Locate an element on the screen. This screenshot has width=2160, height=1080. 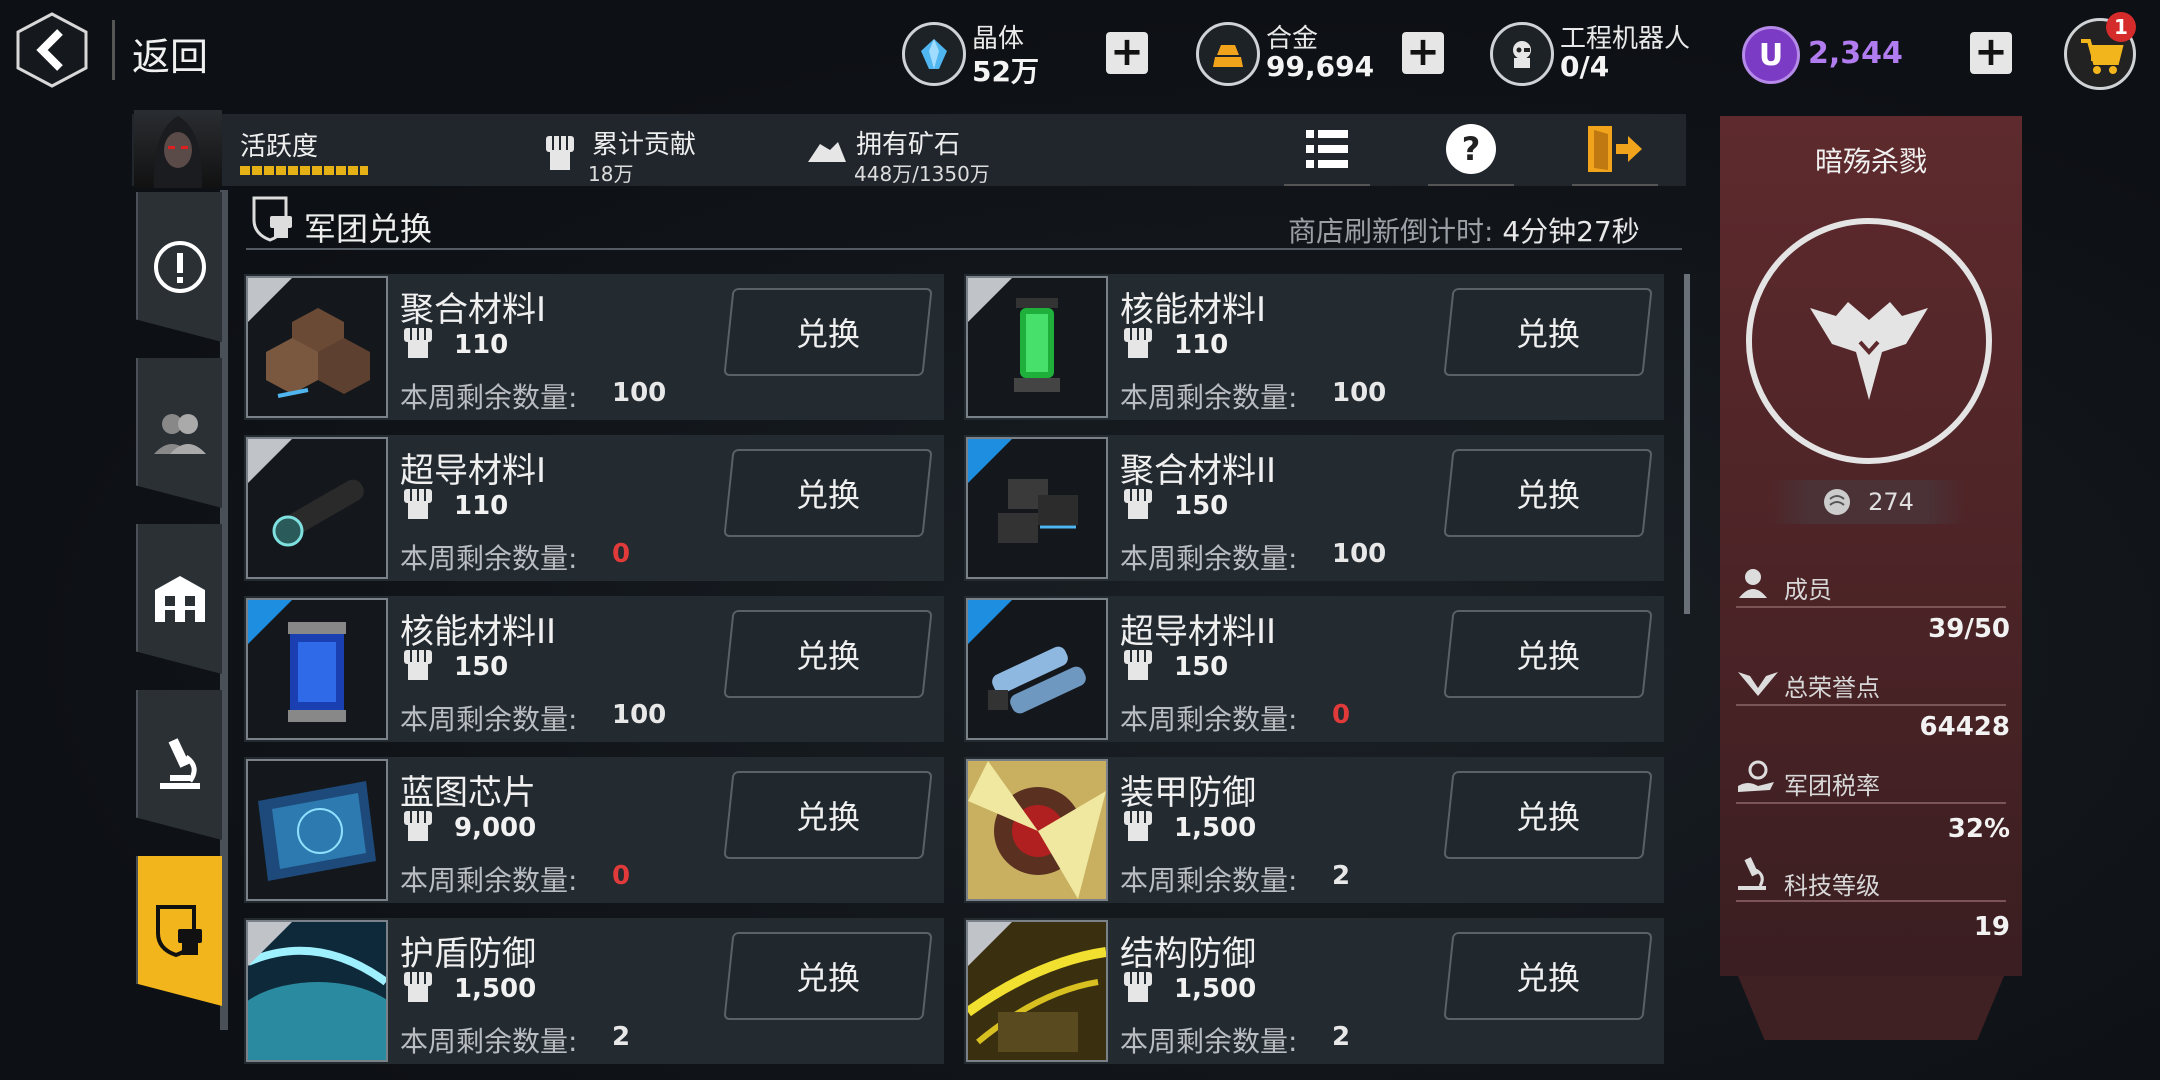
refresh-countdown: 商店刷新倒计时: 4分钟27秒 is located at coordinates (1464, 230).